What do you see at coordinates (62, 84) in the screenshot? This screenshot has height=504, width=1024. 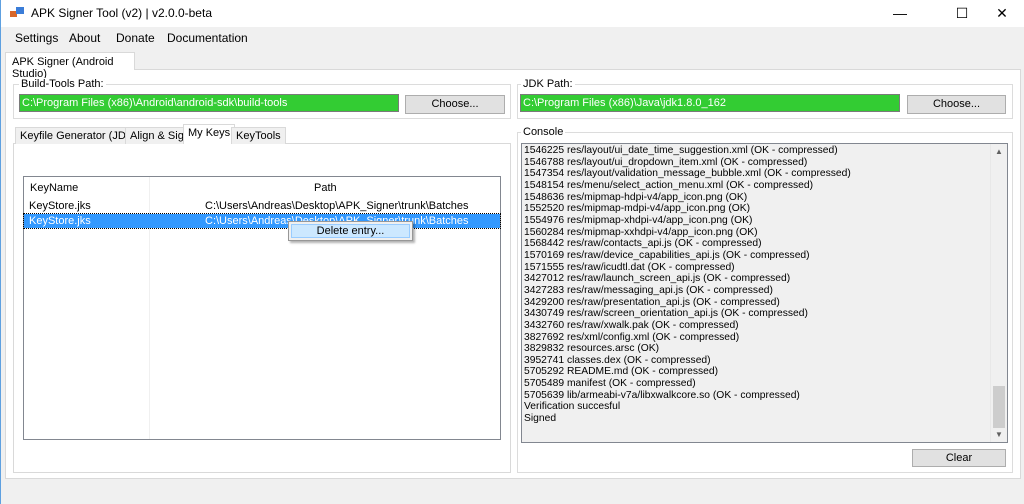 I see `build-tools-label: Build-Tools Path:` at bounding box center [62, 84].